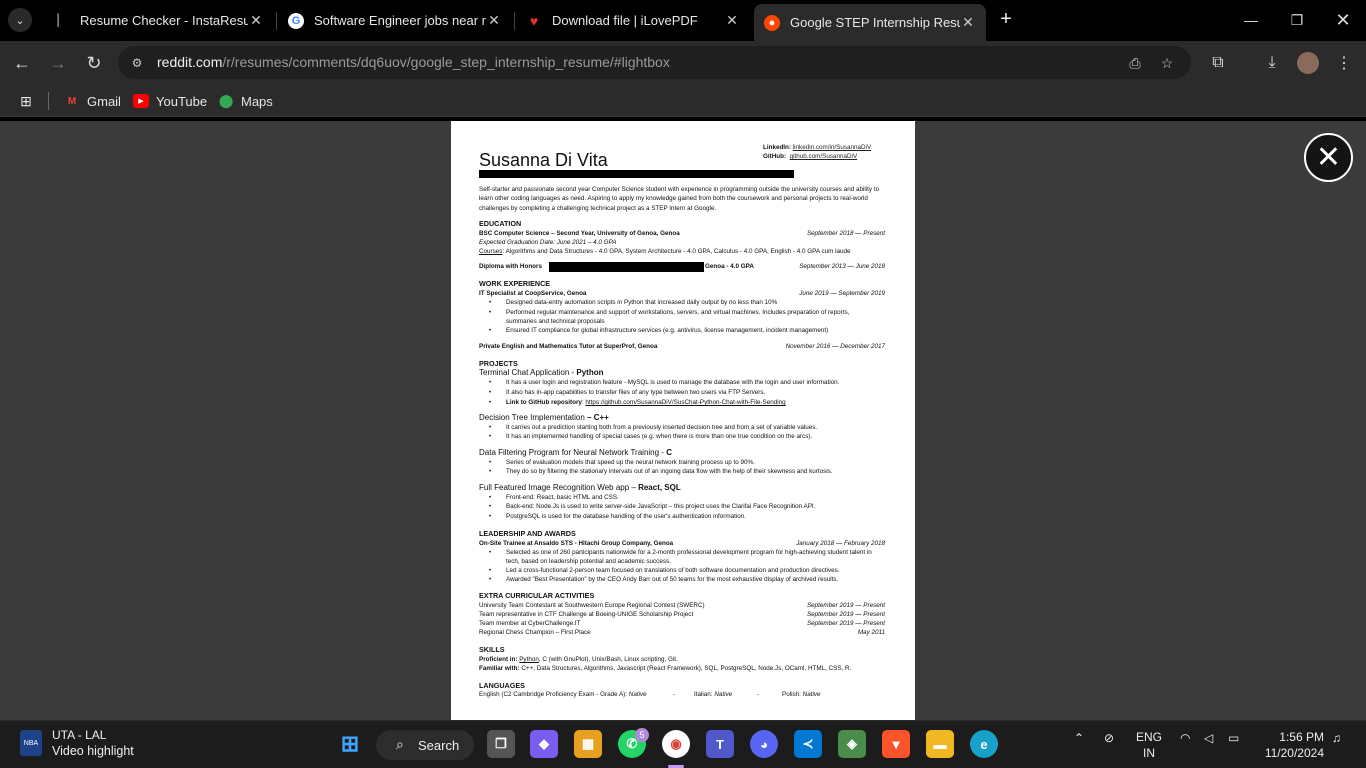 The image size is (1366, 768). Describe the element at coordinates (1006, 20) in the screenshot. I see `new-tab-button: +` at that location.